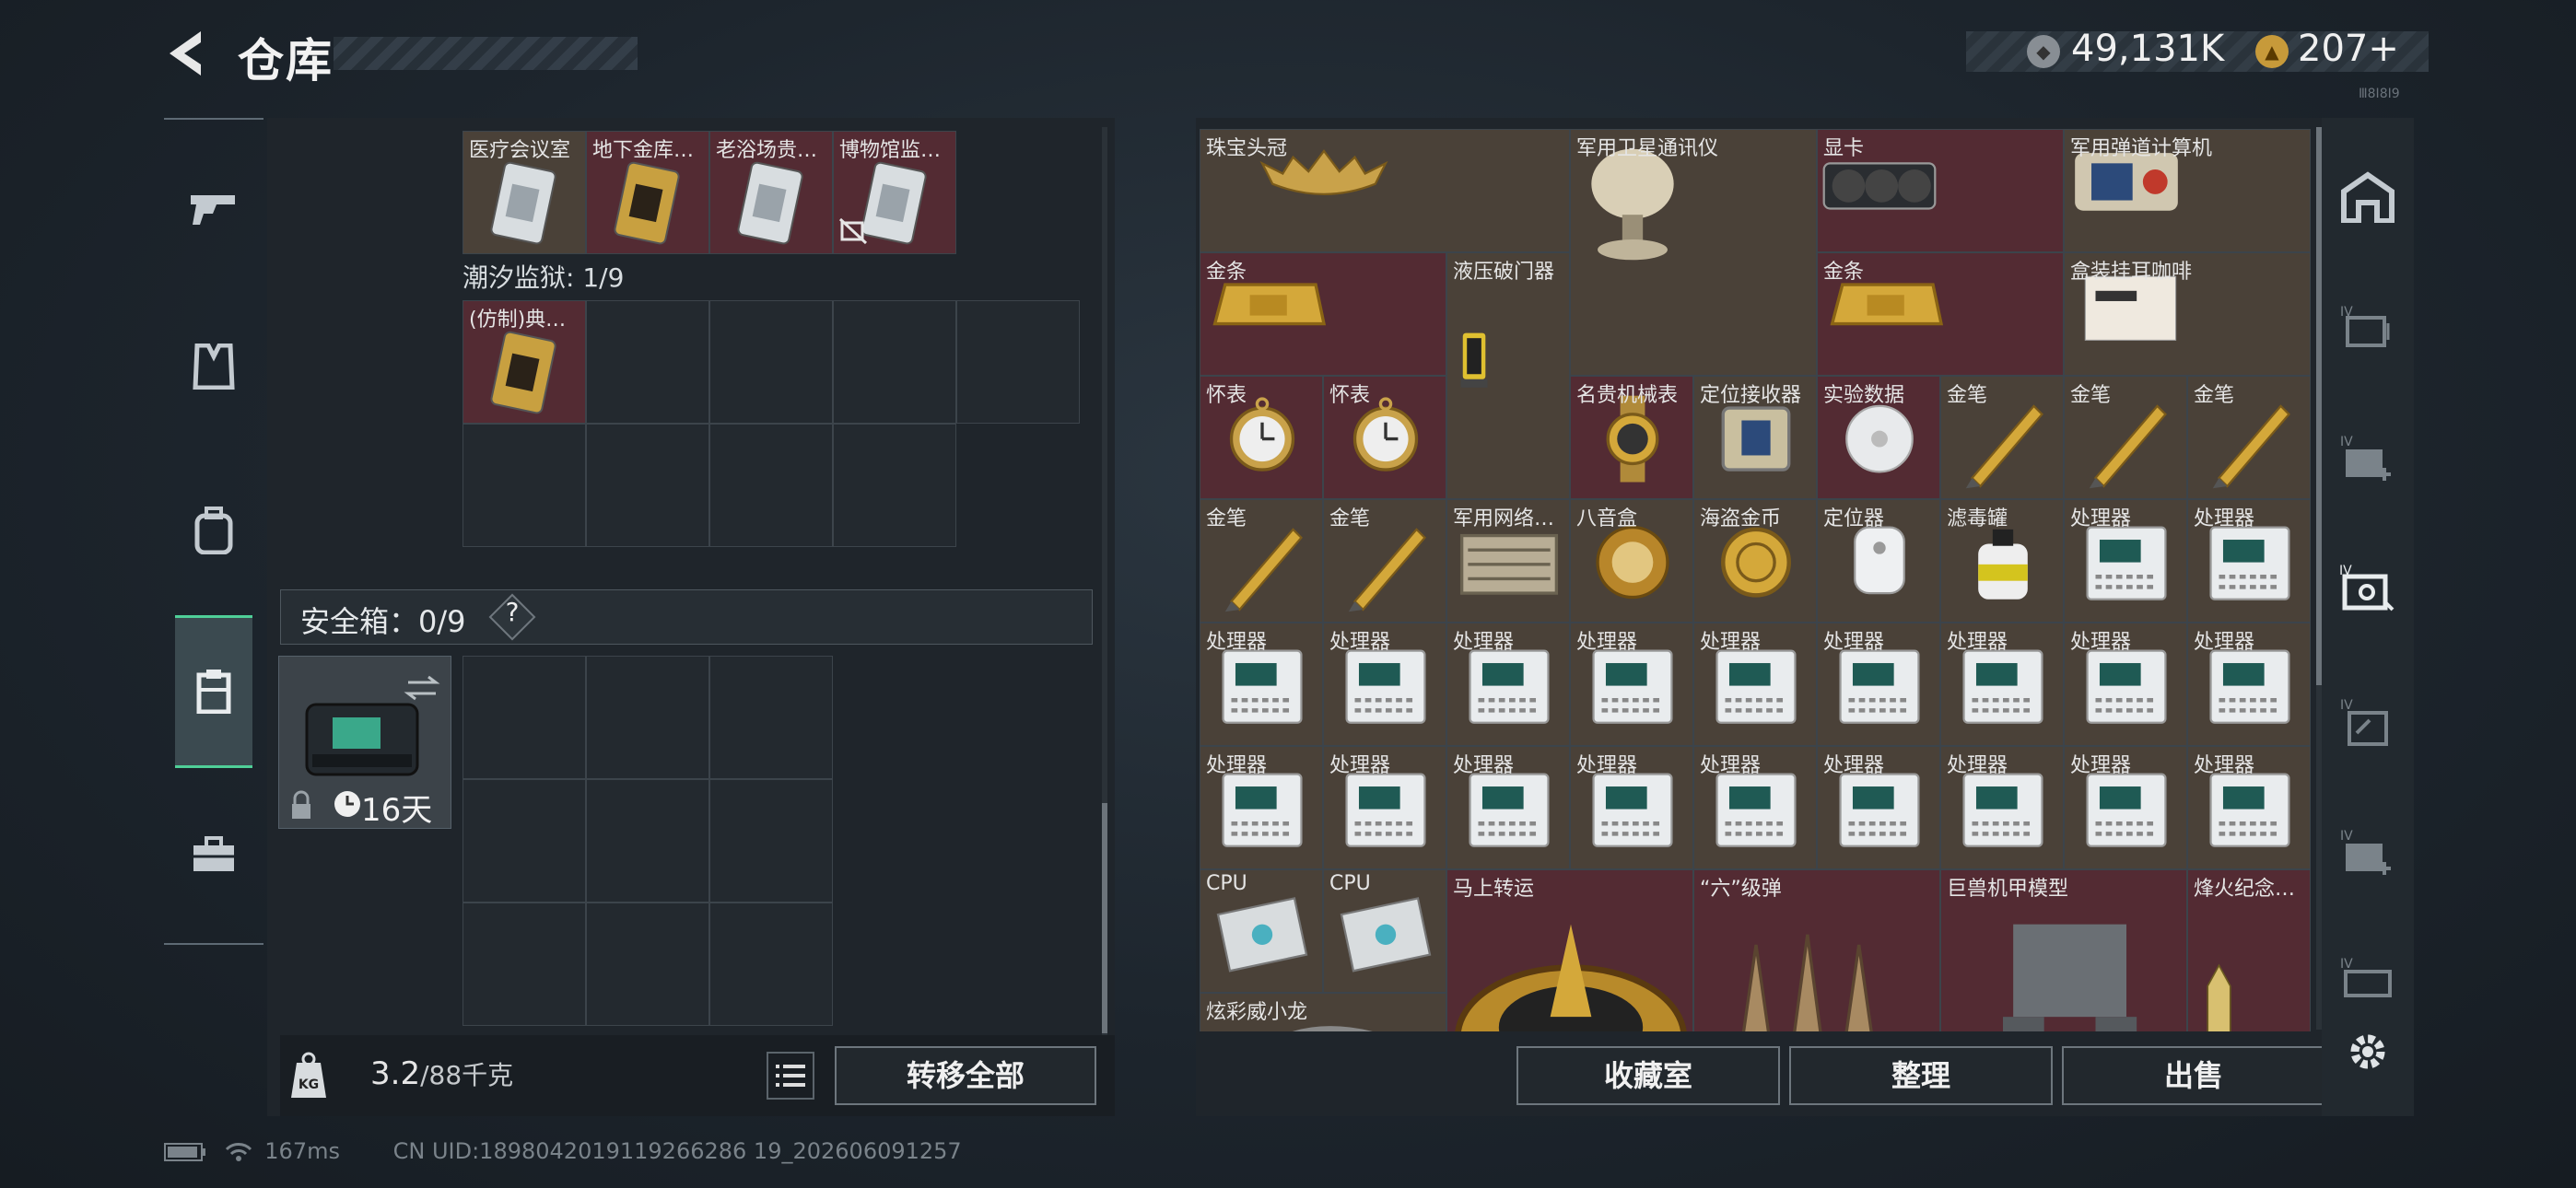 Image resolution: width=2576 pixels, height=1188 pixels. Describe the element at coordinates (2187, 190) in the screenshot. I see `stash-item: 军用弹道计算机` at that location.